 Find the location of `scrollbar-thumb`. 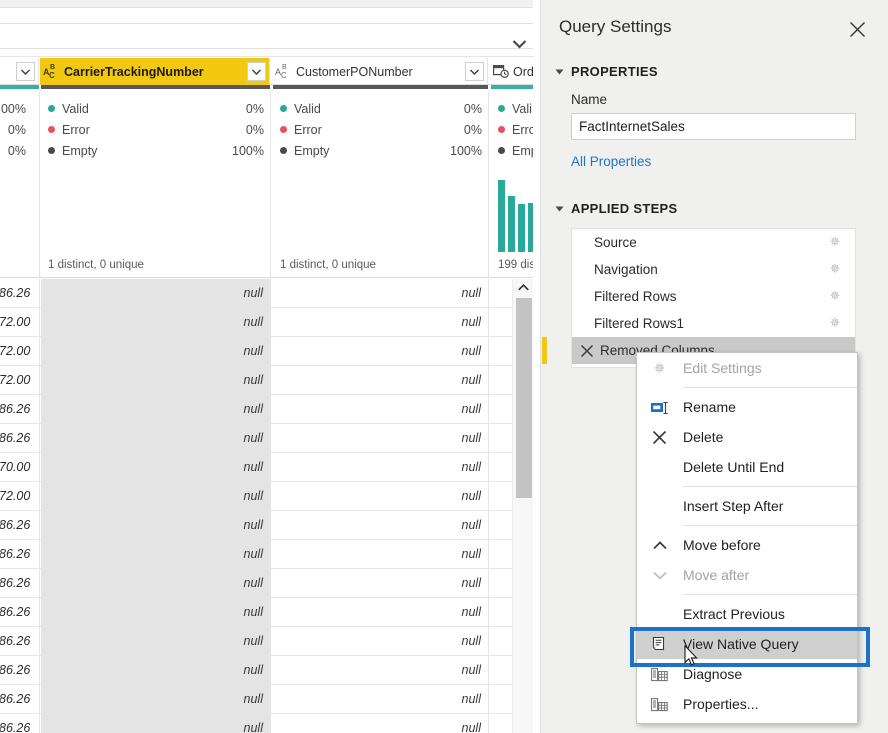

scrollbar-thumb is located at coordinates (524, 398).